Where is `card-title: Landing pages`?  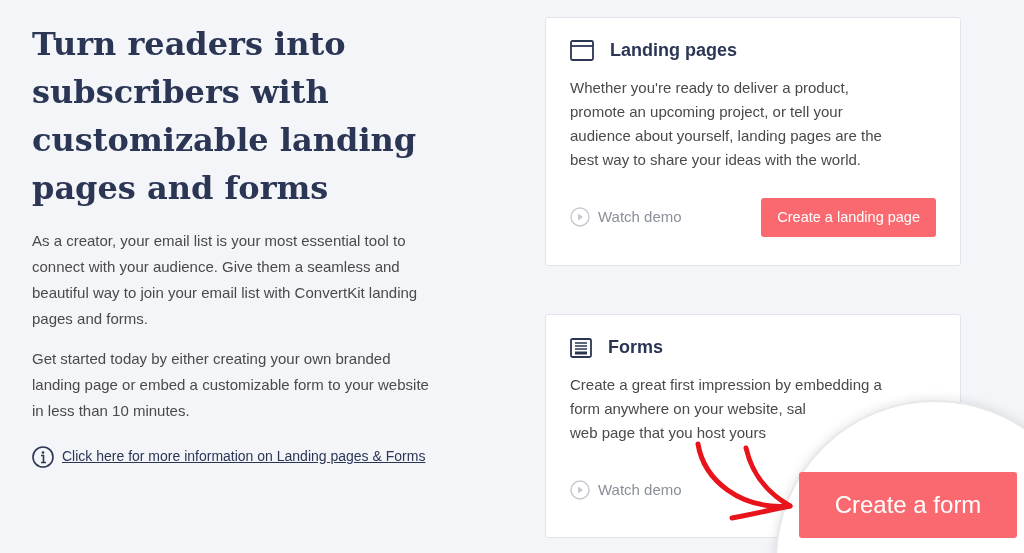 card-title: Landing pages is located at coordinates (673, 51).